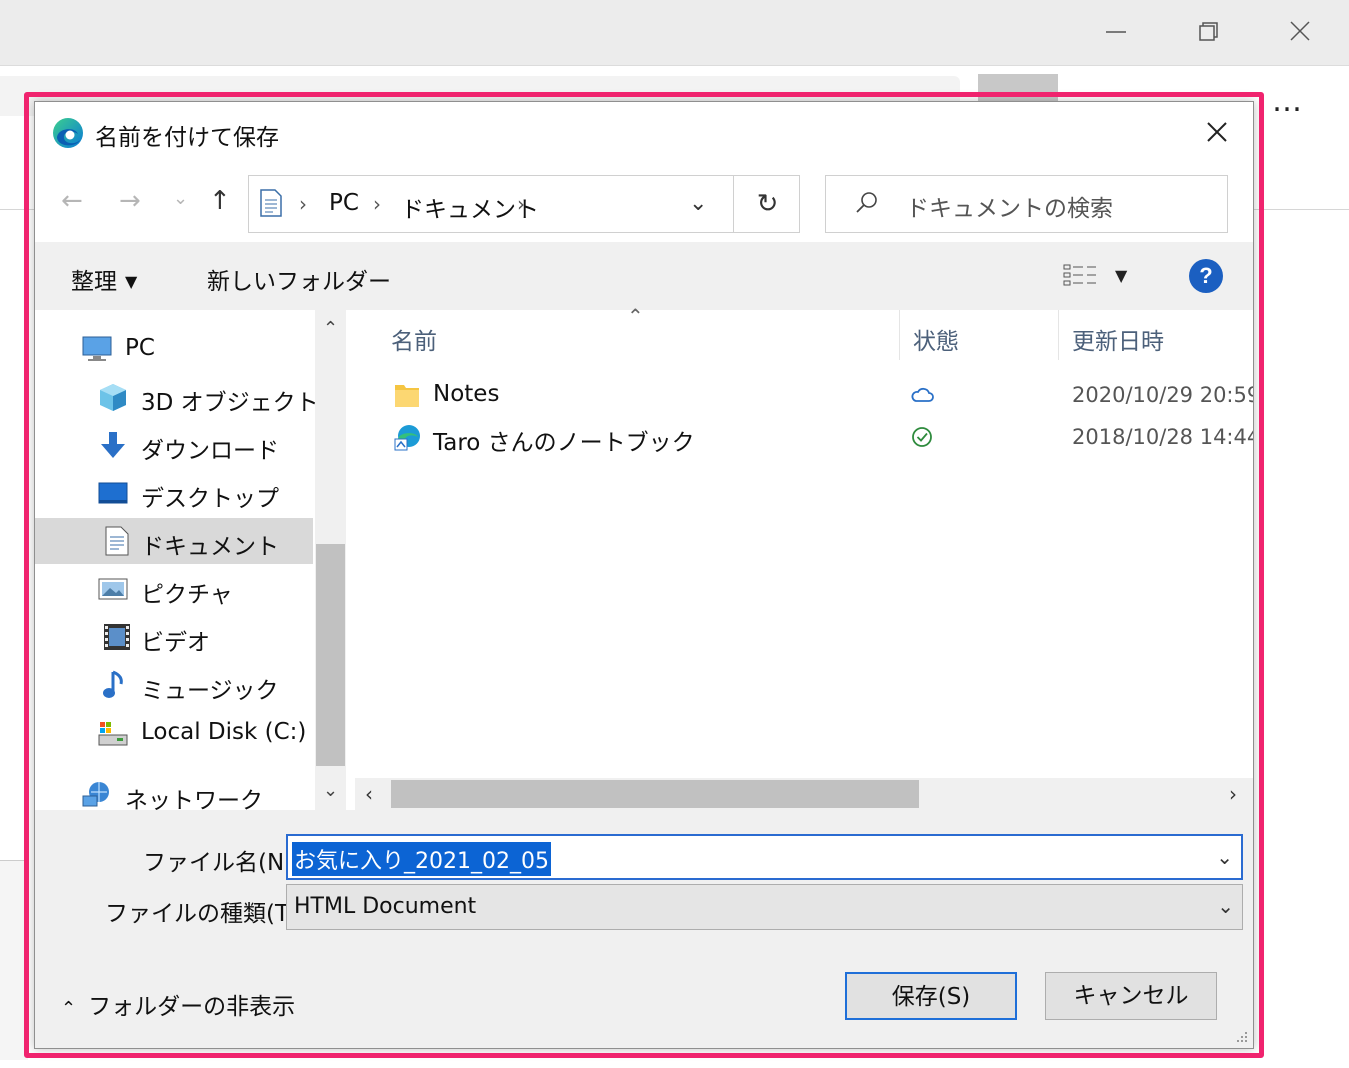 This screenshot has height=1068, width=1349. What do you see at coordinates (407, 438) in the screenshot?
I see `onenote-notebook-icon` at bounding box center [407, 438].